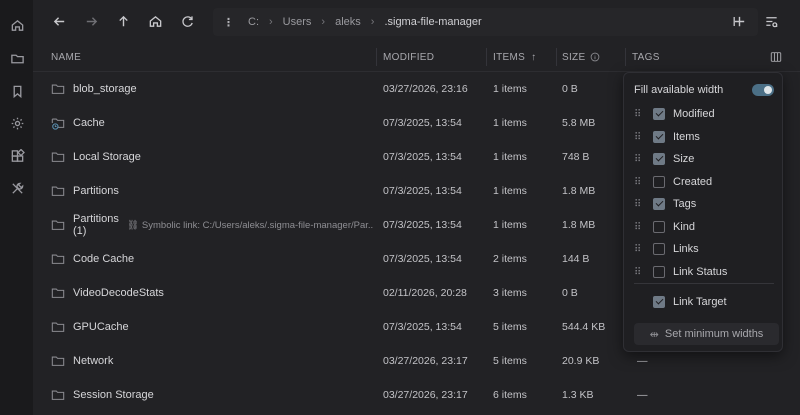  I want to click on column-option: ⠿ Link Status, so click(704, 272).